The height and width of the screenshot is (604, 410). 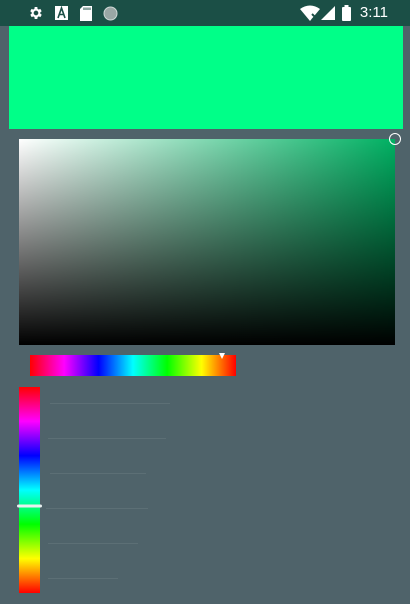 What do you see at coordinates (61, 13) in the screenshot?
I see `text-a-icon` at bounding box center [61, 13].